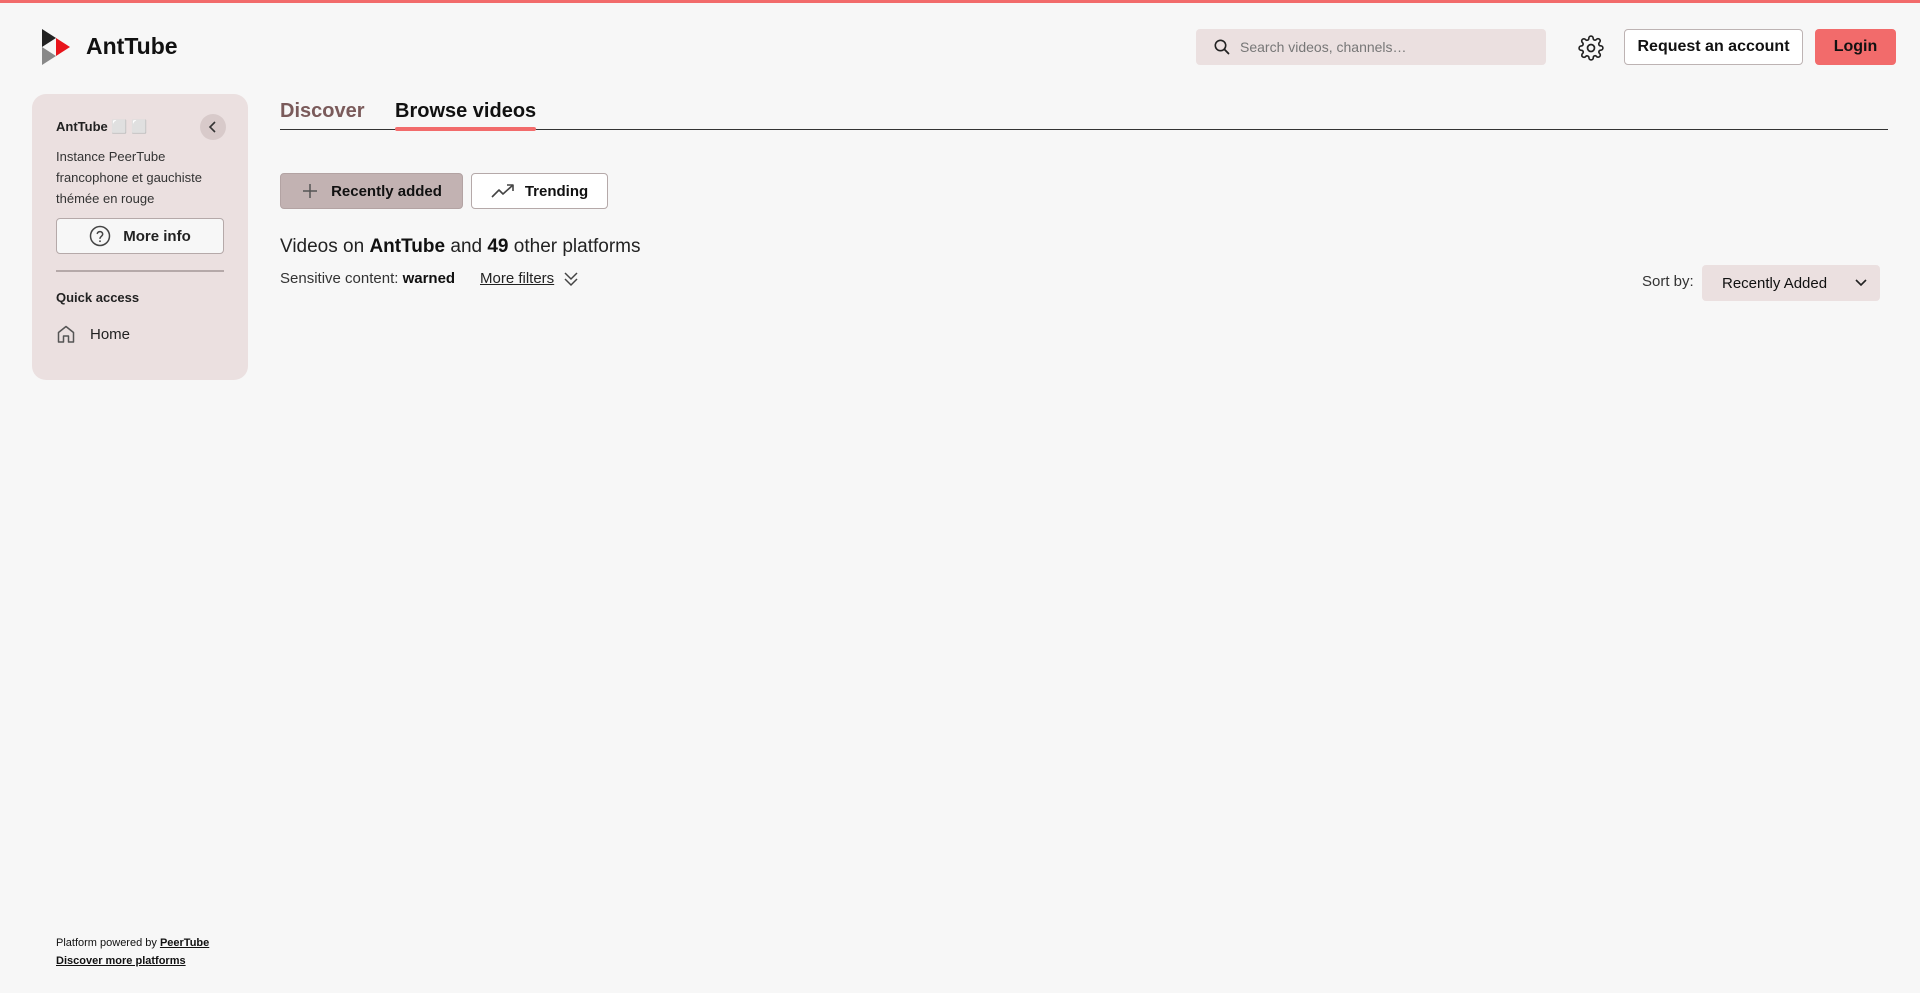 Image resolution: width=1920 pixels, height=993 pixels. I want to click on sensitive-content-value: warned, so click(429, 278).